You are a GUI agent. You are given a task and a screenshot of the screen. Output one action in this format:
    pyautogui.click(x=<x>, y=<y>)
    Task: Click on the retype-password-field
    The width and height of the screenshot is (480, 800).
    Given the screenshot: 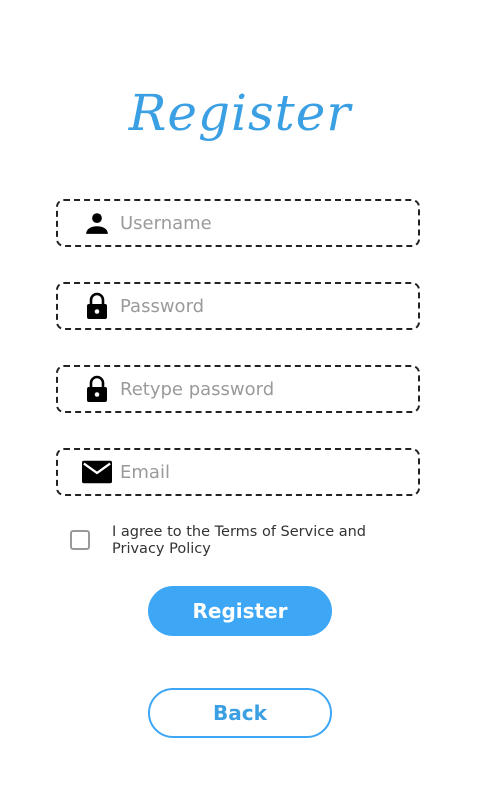 What is the action you would take?
    pyautogui.click(x=238, y=389)
    